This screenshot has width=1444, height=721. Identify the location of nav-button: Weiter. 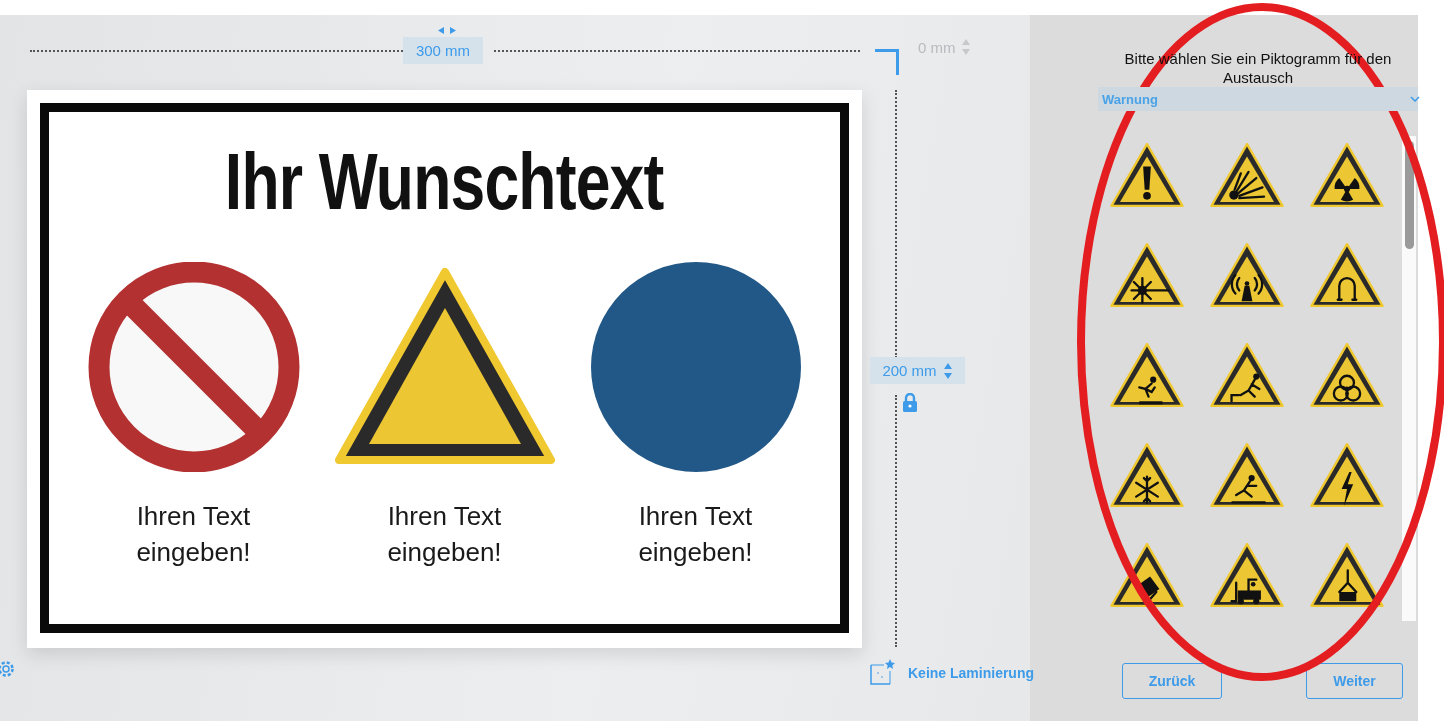
(1354, 681).